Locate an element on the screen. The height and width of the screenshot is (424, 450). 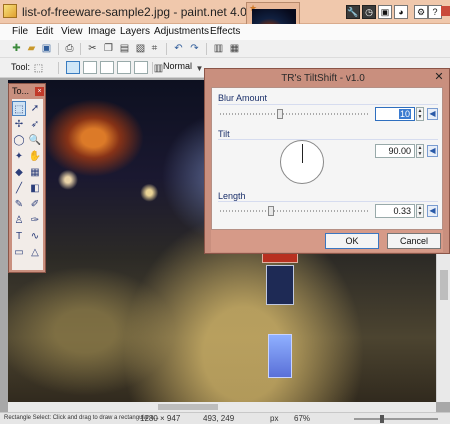
blur-amount-slider-thumb is located at coordinates (280, 114).